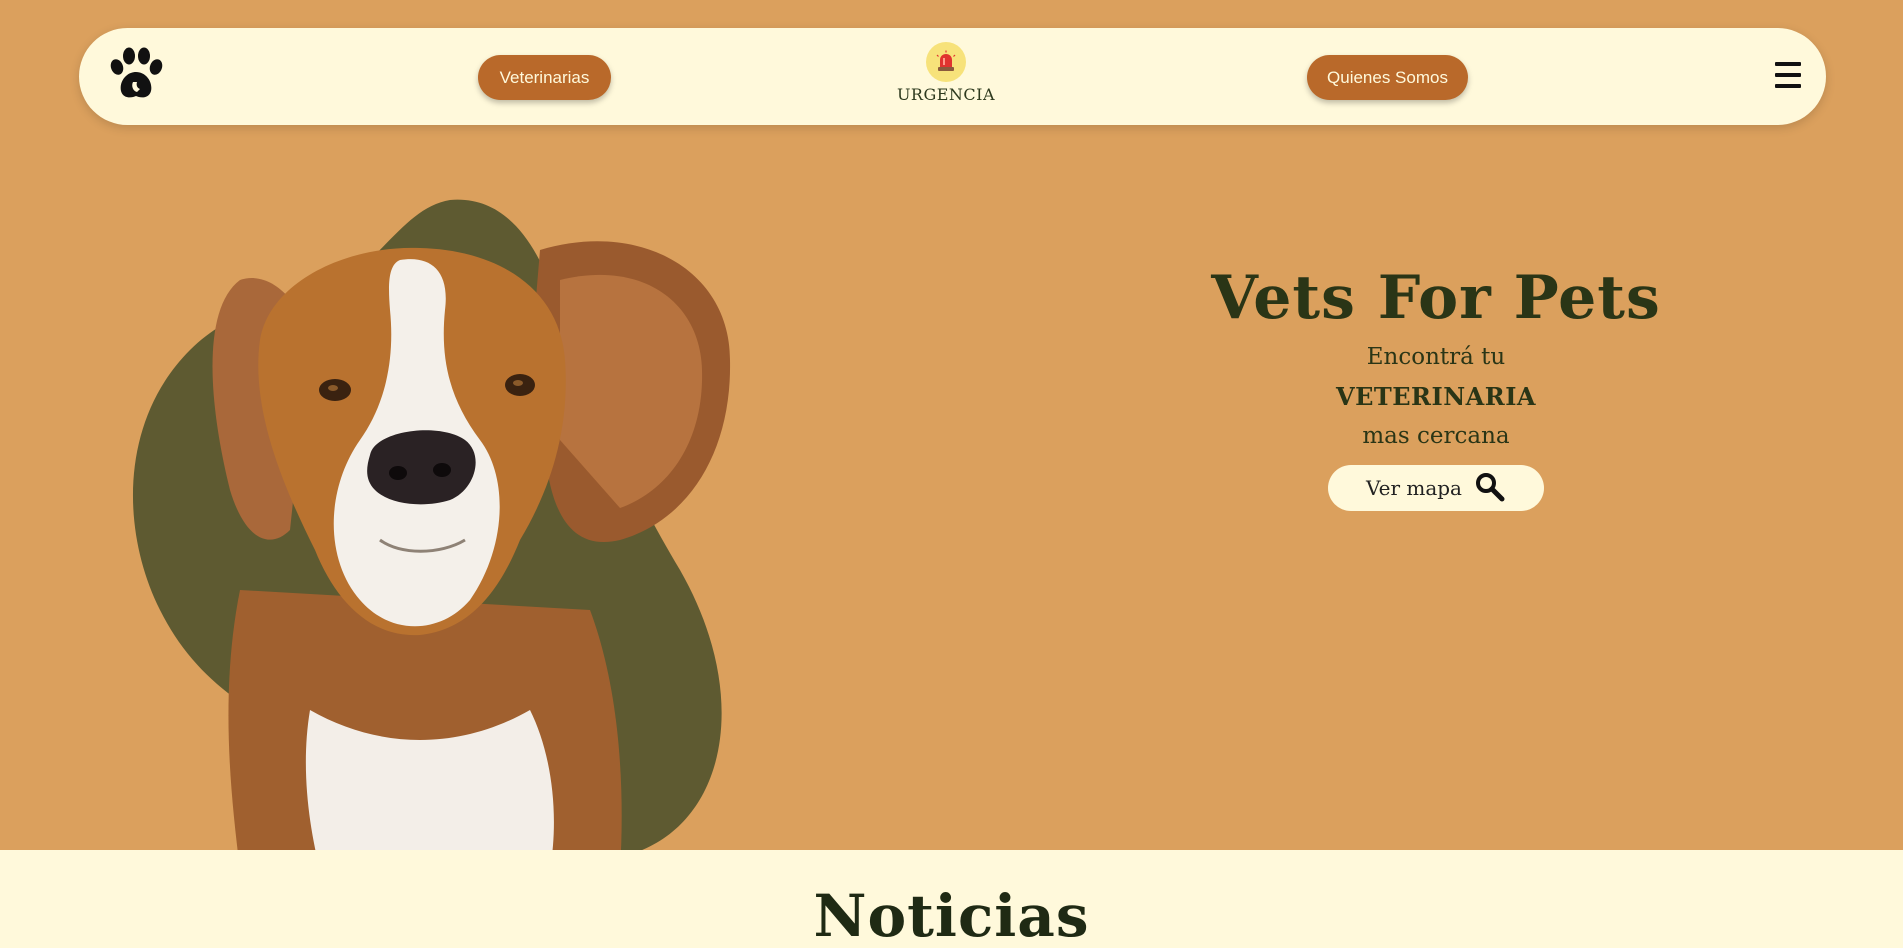  I want to click on siren-icon, so click(946, 62).